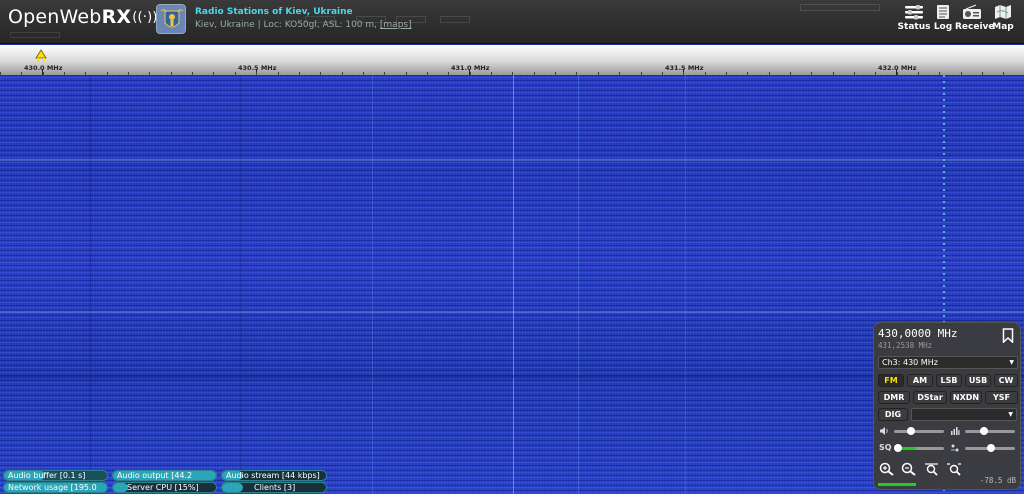 Image resolution: width=1024 pixels, height=494 pixels. What do you see at coordinates (1001, 397) in the screenshot?
I see `mode-ysf-button: YSF` at bounding box center [1001, 397].